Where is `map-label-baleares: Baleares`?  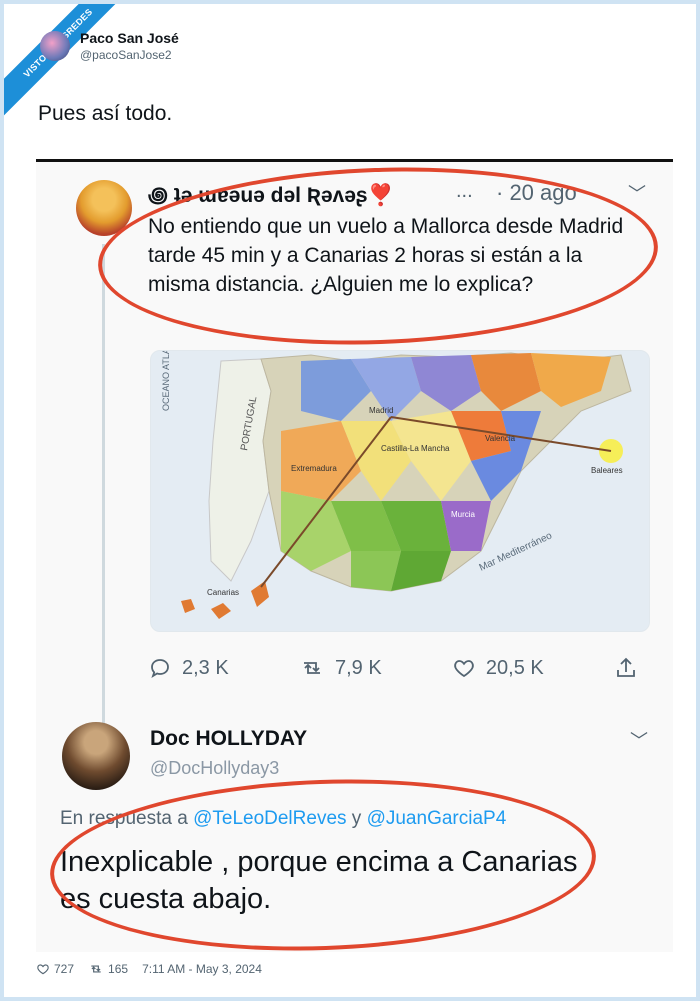
map-label-baleares: Baleares is located at coordinates (607, 470).